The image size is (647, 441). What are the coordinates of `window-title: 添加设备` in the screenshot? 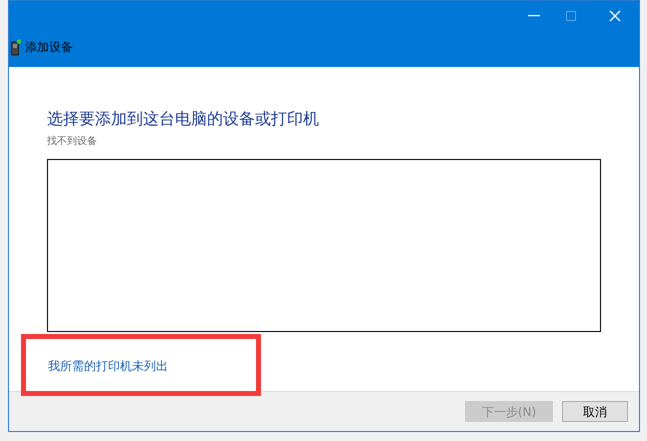 It's located at (49, 47).